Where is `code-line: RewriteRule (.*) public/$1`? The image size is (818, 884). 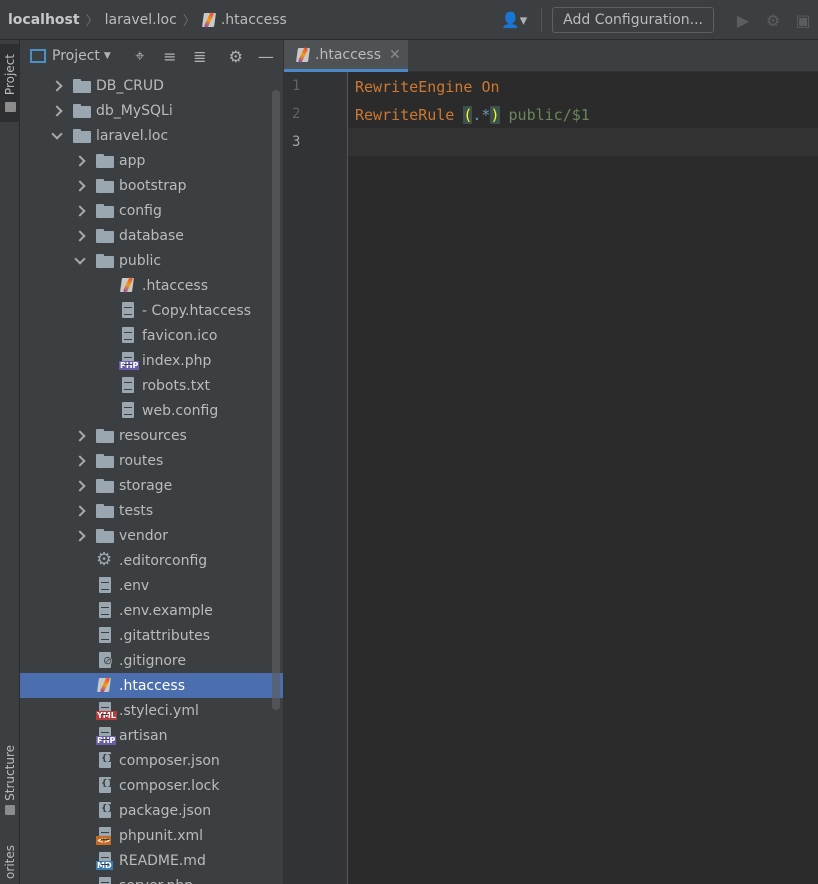
code-line: RewriteRule (.*) public/$1 is located at coordinates (472, 115).